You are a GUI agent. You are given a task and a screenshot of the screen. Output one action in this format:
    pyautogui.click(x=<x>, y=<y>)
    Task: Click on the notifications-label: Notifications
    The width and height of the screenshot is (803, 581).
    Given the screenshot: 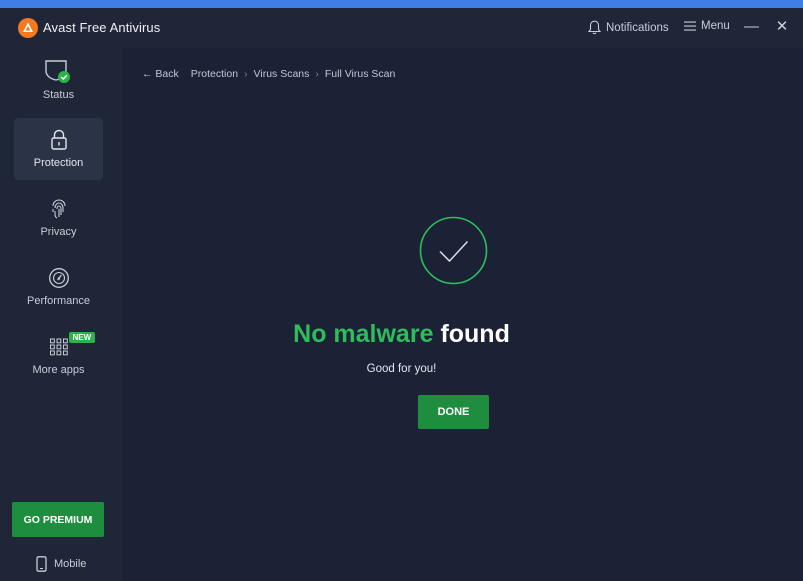 What is the action you would take?
    pyautogui.click(x=637, y=27)
    